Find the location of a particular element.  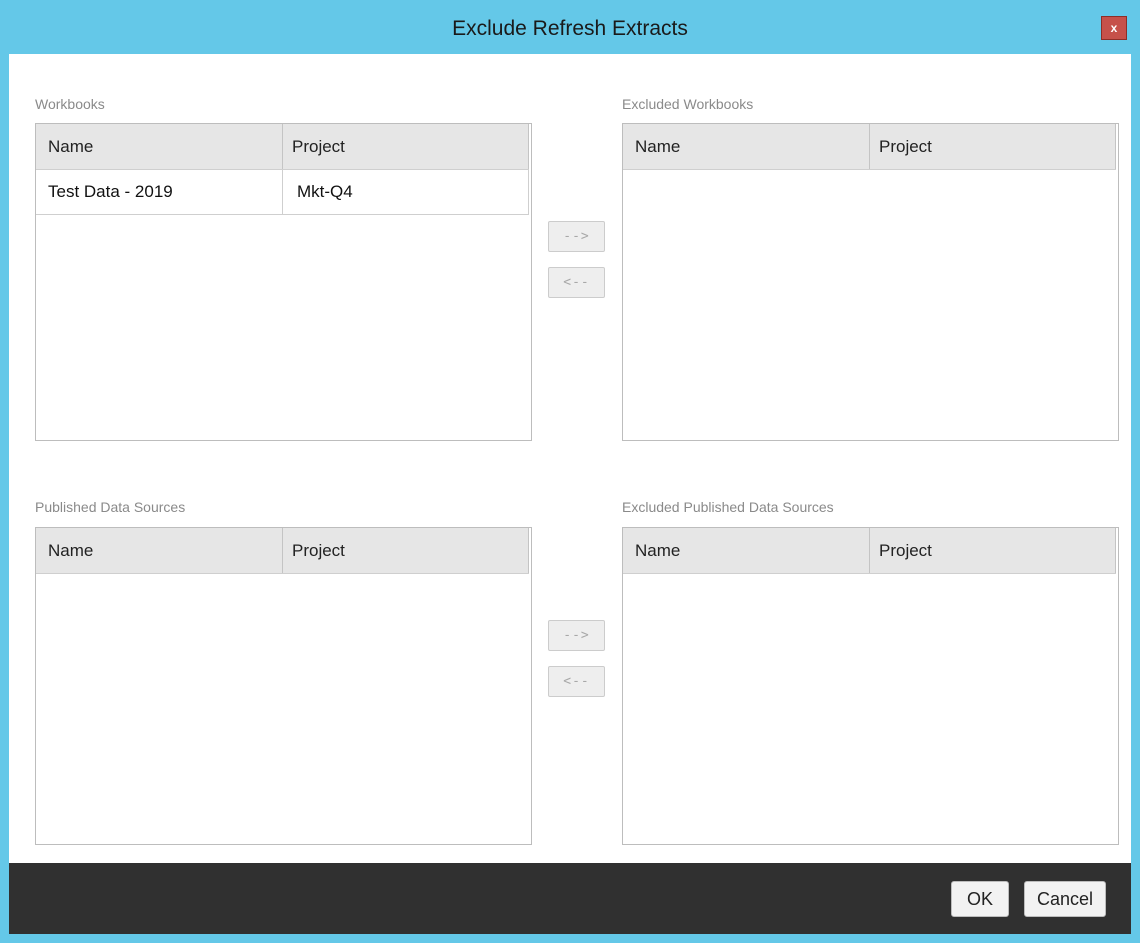

dialog-title: Exclude Refresh Extracts is located at coordinates (570, 28).